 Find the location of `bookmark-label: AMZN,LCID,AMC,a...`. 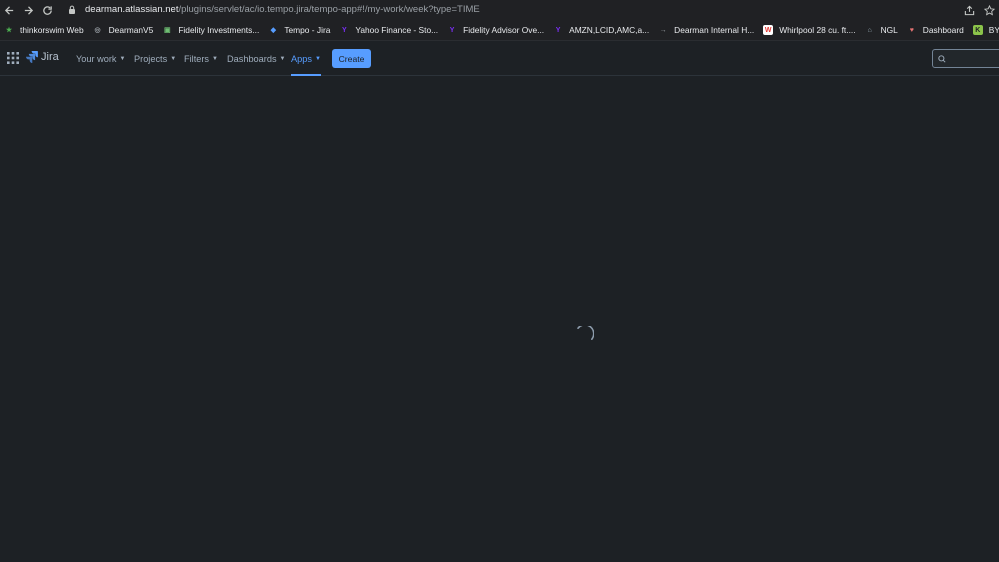

bookmark-label: AMZN,LCID,AMC,a... is located at coordinates (609, 30).